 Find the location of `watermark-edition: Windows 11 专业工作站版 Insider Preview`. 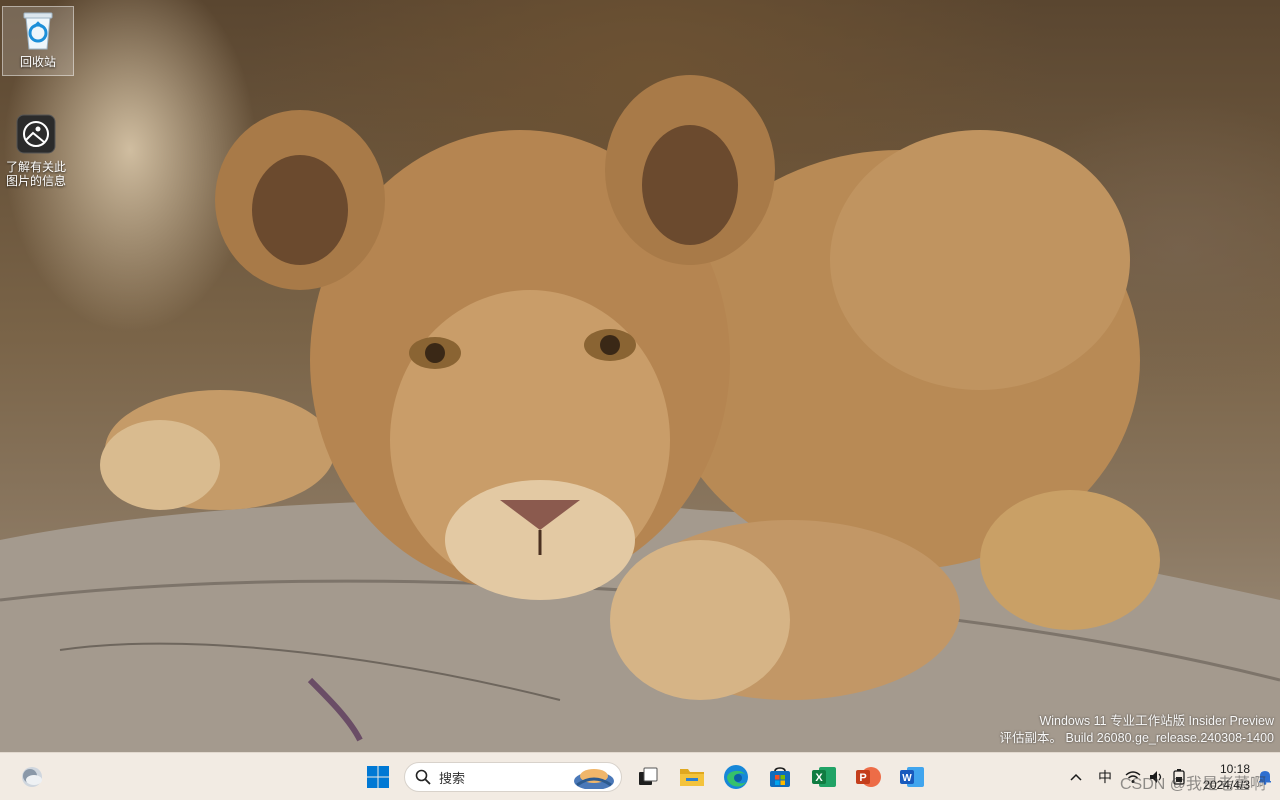

watermark-edition: Windows 11 专业工作站版 Insider Preview is located at coordinates (1156, 721).